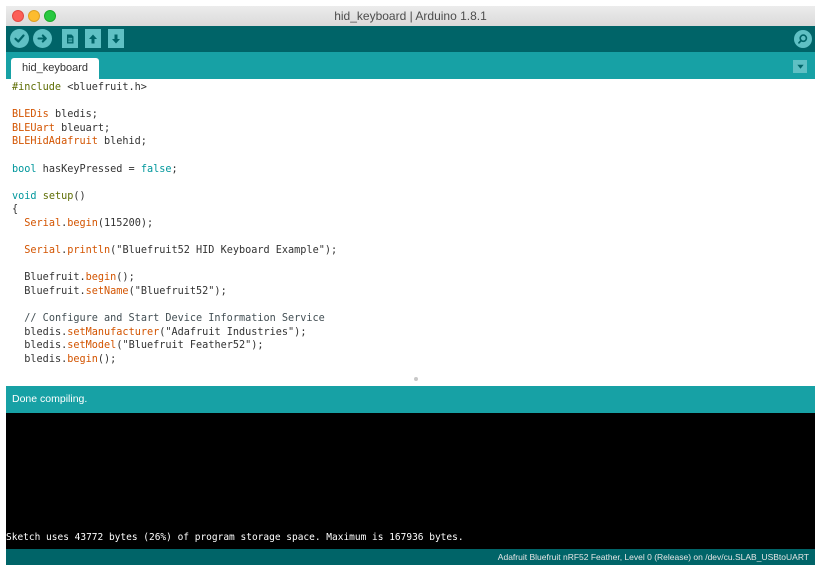 The height and width of the screenshot is (565, 819). I want to click on triangle-down-icon, so click(800, 66).